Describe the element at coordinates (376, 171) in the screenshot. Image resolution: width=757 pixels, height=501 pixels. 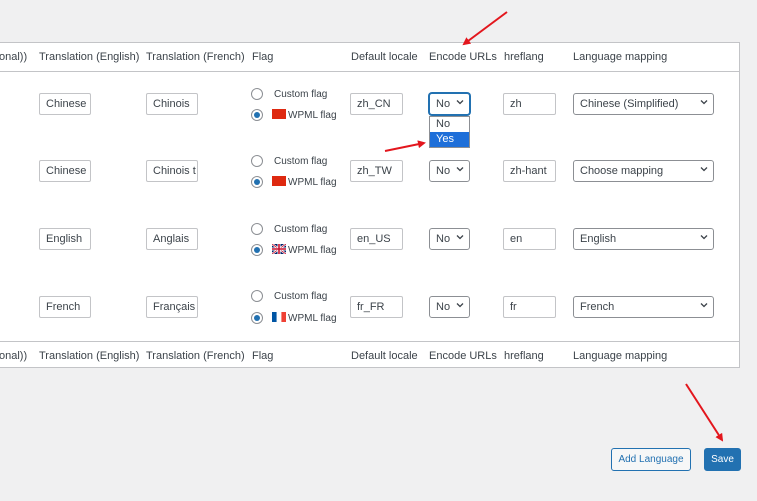
I see `default-locale-input: zh_TW` at that location.